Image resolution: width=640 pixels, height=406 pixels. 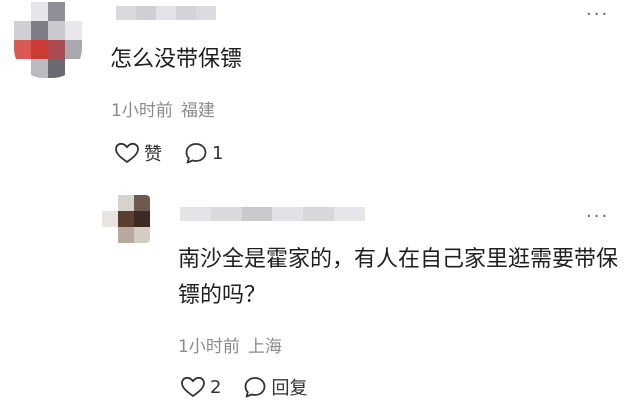 I want to click on like-label: 赞, so click(x=153, y=154).